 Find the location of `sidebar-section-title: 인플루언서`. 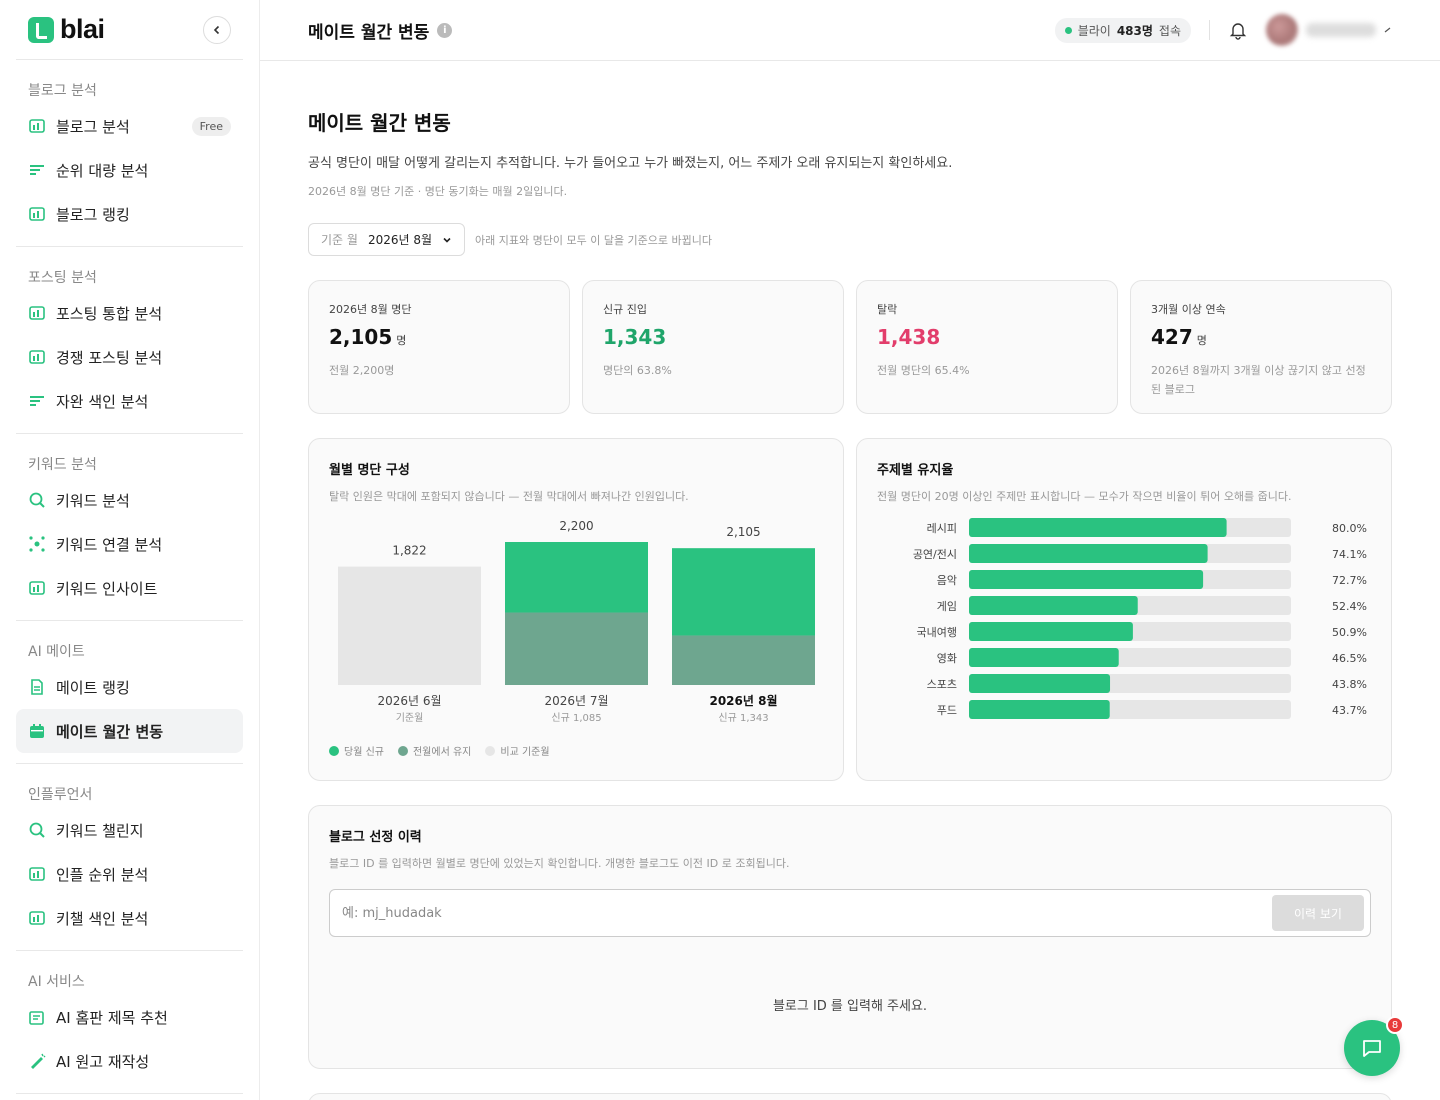

sidebar-section-title: 인플루언서 is located at coordinates (60, 795).